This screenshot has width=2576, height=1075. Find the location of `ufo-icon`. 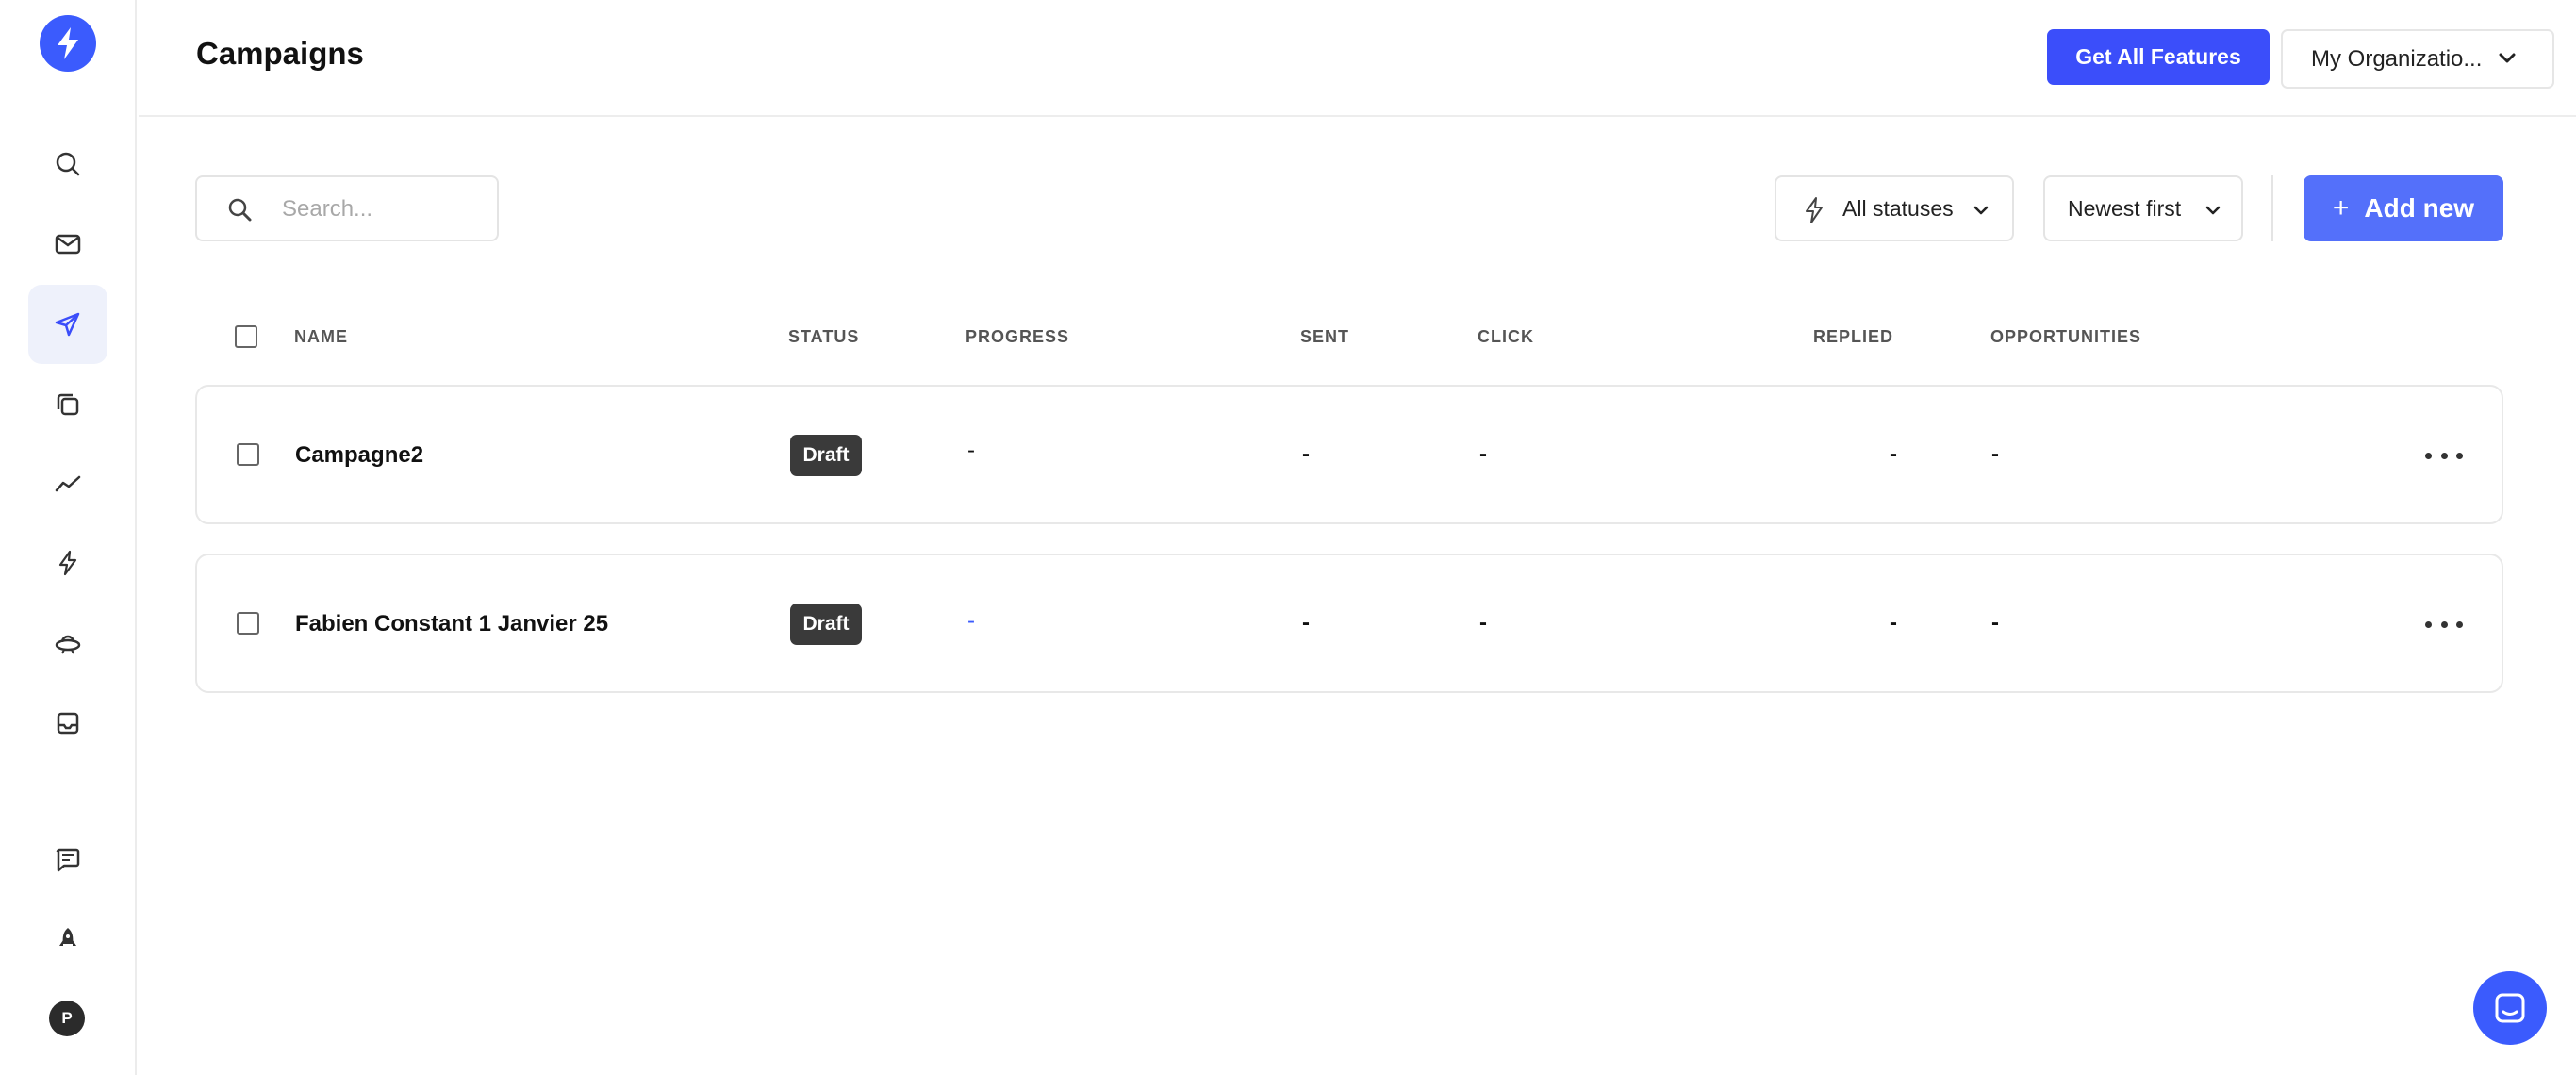

ufo-icon is located at coordinates (68, 644).